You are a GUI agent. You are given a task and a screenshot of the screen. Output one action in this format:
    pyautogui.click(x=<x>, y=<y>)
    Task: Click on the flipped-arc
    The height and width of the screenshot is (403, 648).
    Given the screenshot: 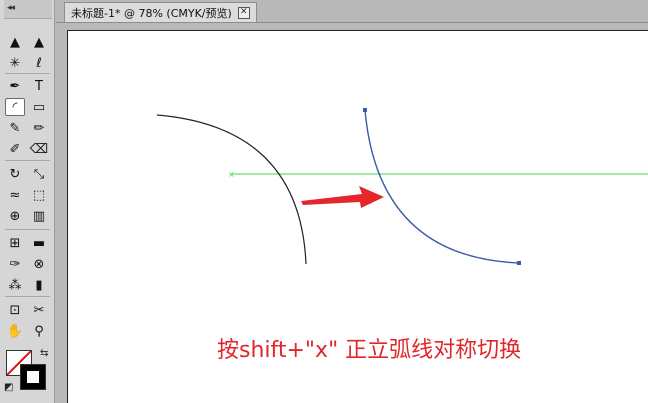 What is the action you would take?
    pyautogui.click(x=442, y=186)
    